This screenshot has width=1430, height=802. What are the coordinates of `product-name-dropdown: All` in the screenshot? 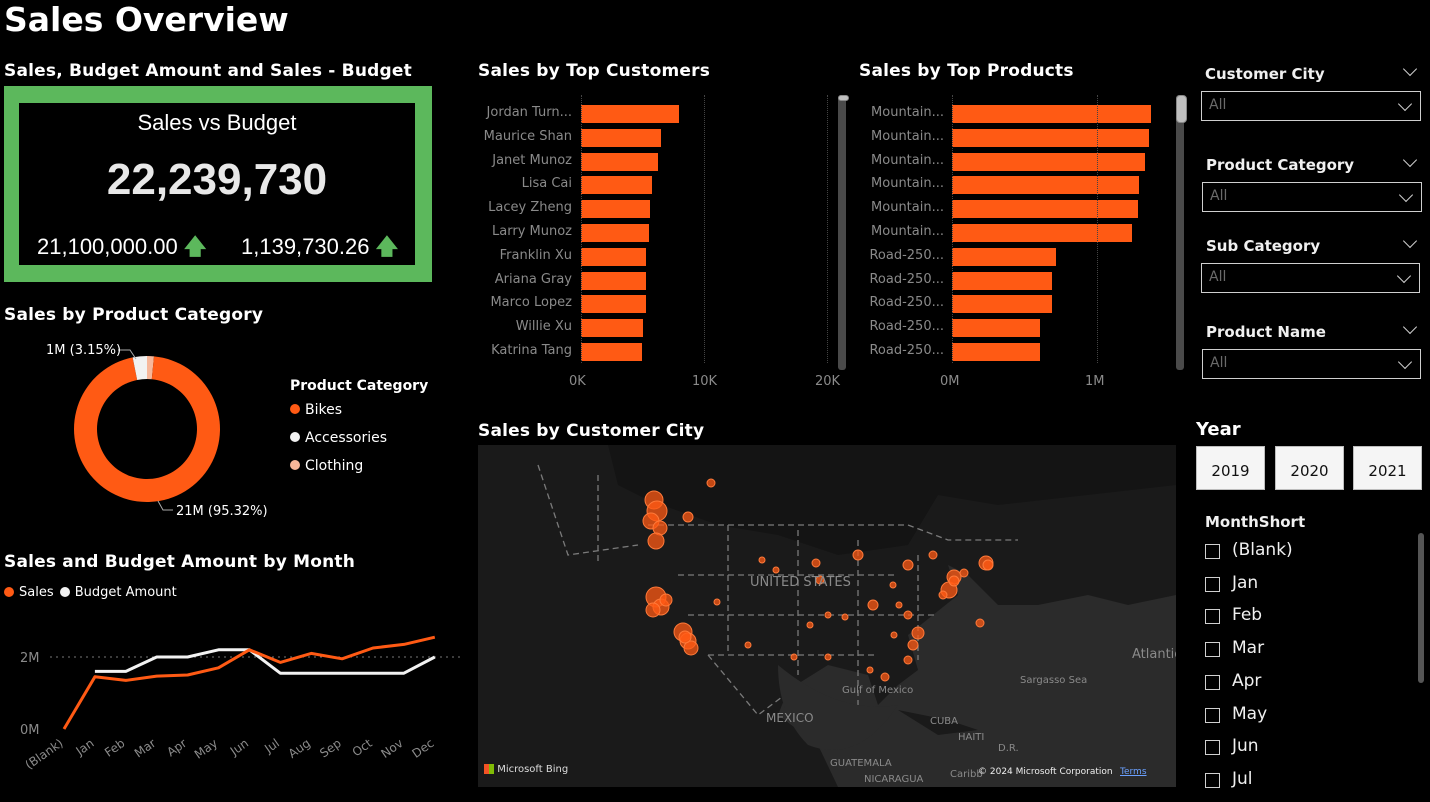 It's located at (1311, 364).